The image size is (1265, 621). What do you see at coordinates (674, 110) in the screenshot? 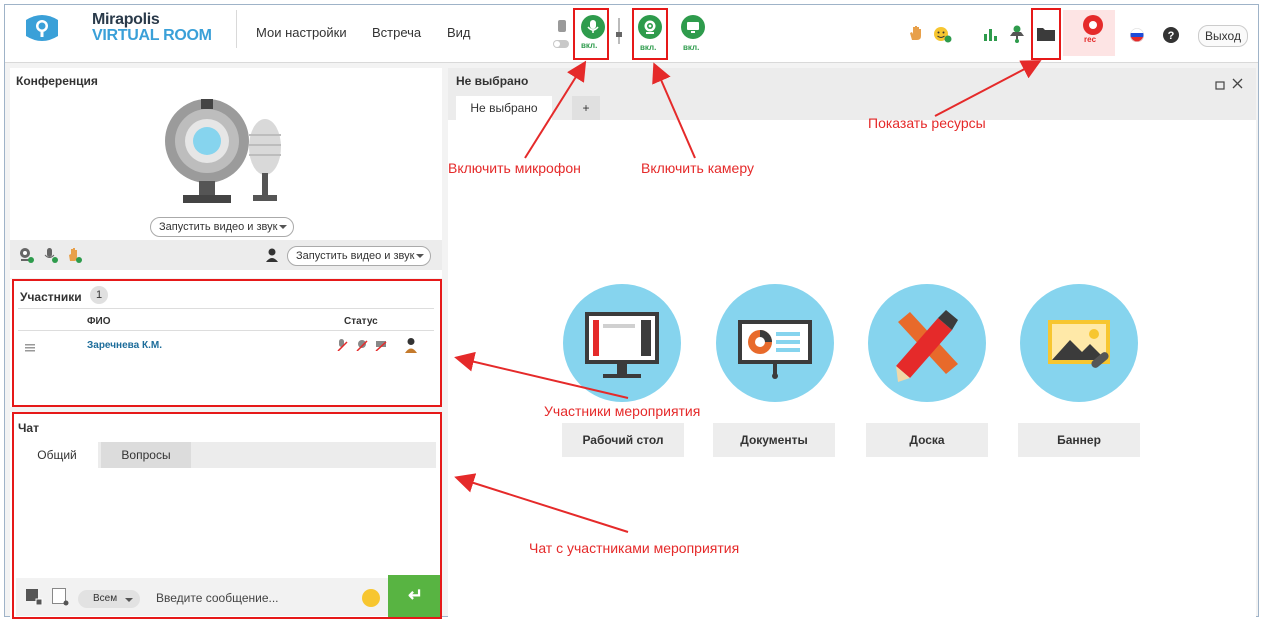
I see `arrow-to-camera` at bounding box center [674, 110].